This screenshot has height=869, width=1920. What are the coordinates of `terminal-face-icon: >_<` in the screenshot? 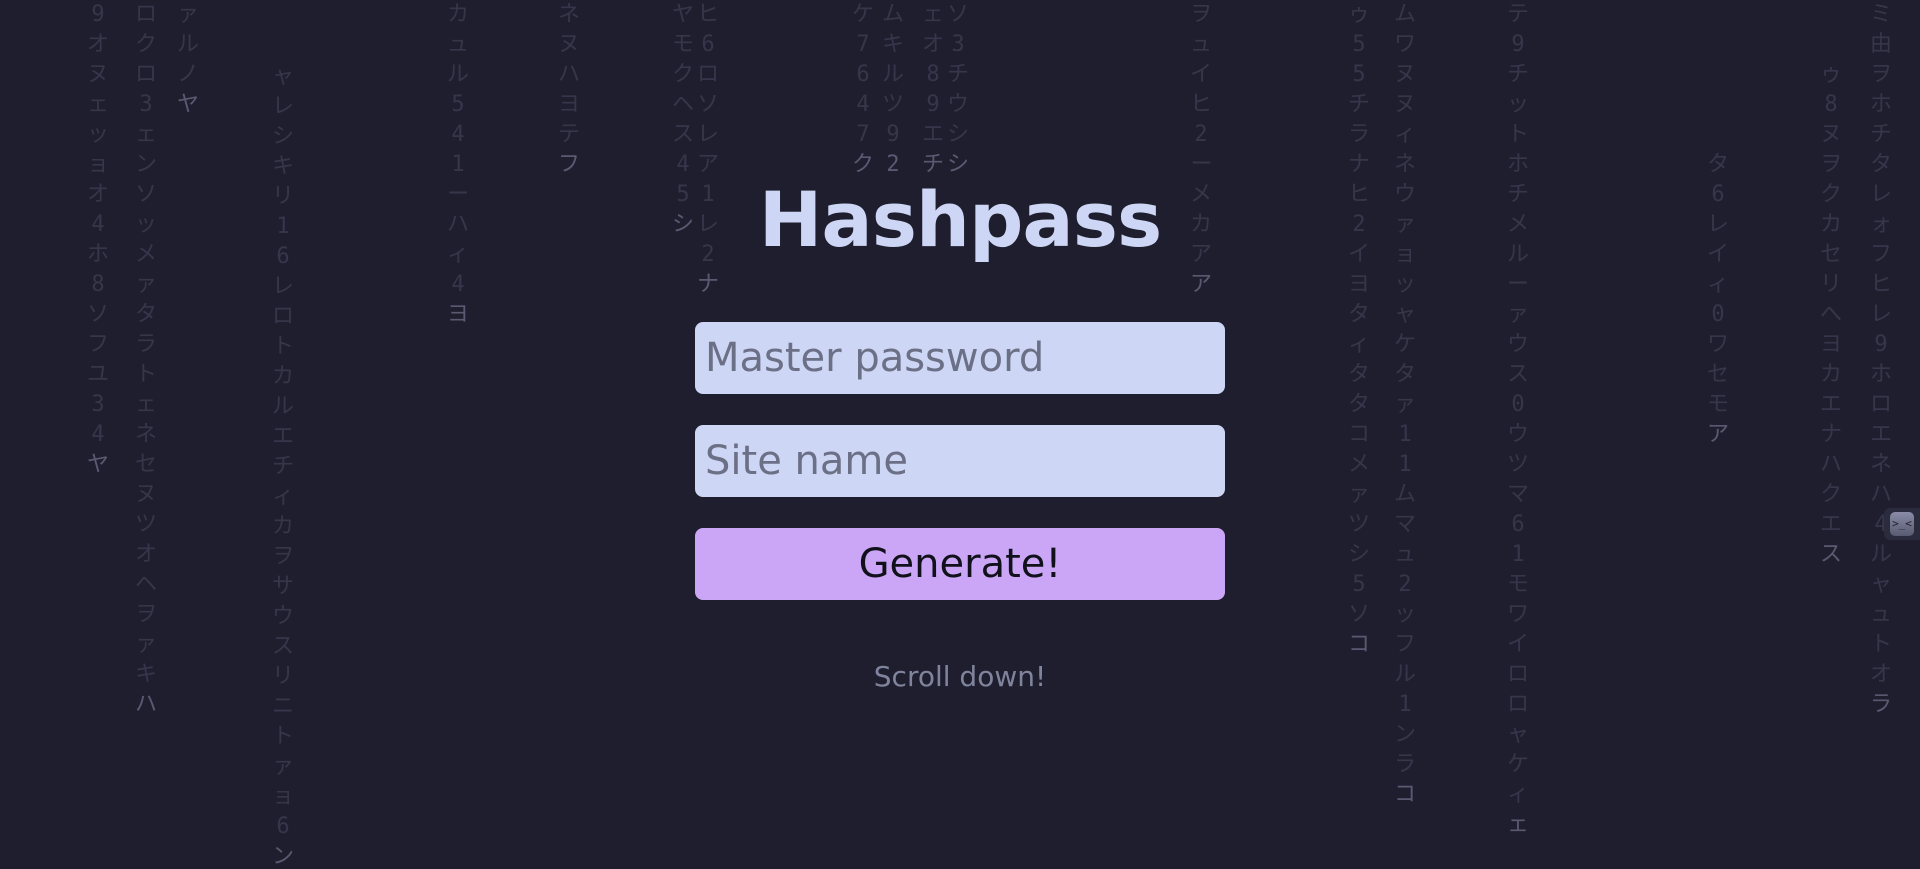 It's located at (1902, 524).